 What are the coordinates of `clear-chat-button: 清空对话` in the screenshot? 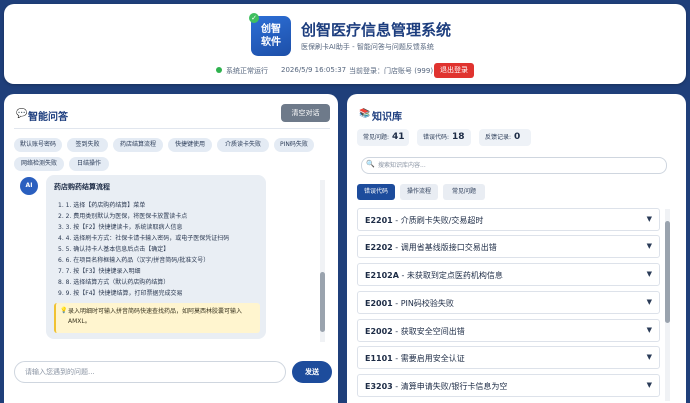 It's located at (305, 113).